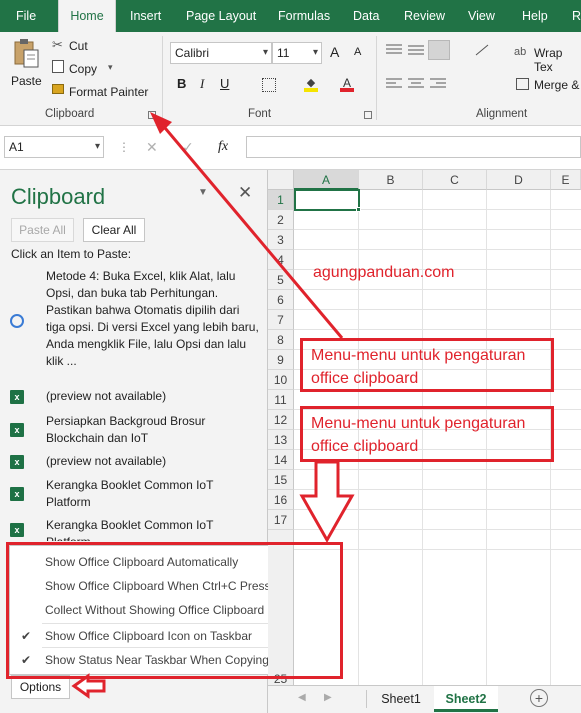  I want to click on font-color-icon: A, so click(347, 84).